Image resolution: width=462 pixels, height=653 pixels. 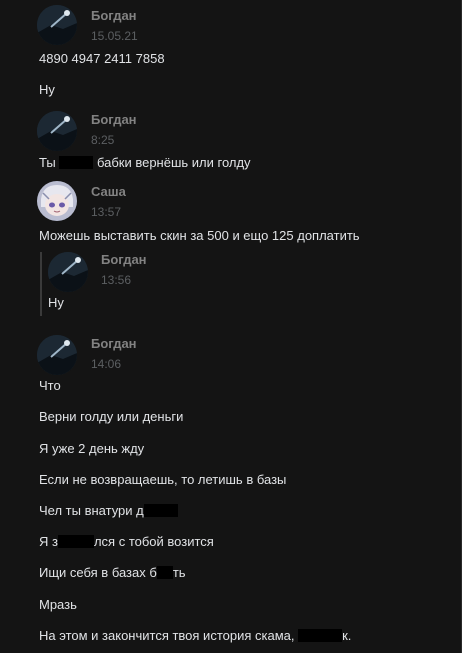 I want to click on quoted-message-author: Богдан, so click(x=124, y=259).